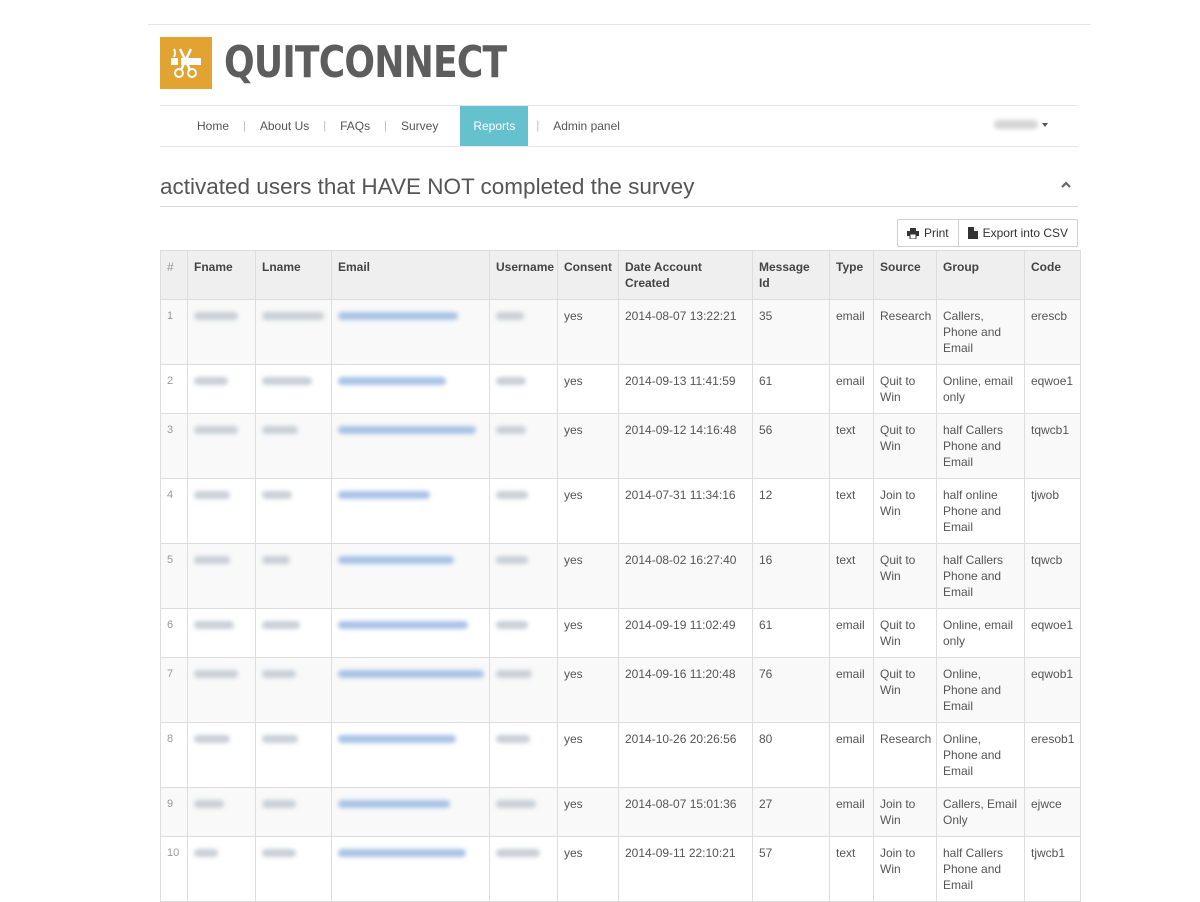 Image resolution: width=1200 pixels, height=902 pixels. Describe the element at coordinates (174, 446) in the screenshot. I see `cell-index: 3` at that location.